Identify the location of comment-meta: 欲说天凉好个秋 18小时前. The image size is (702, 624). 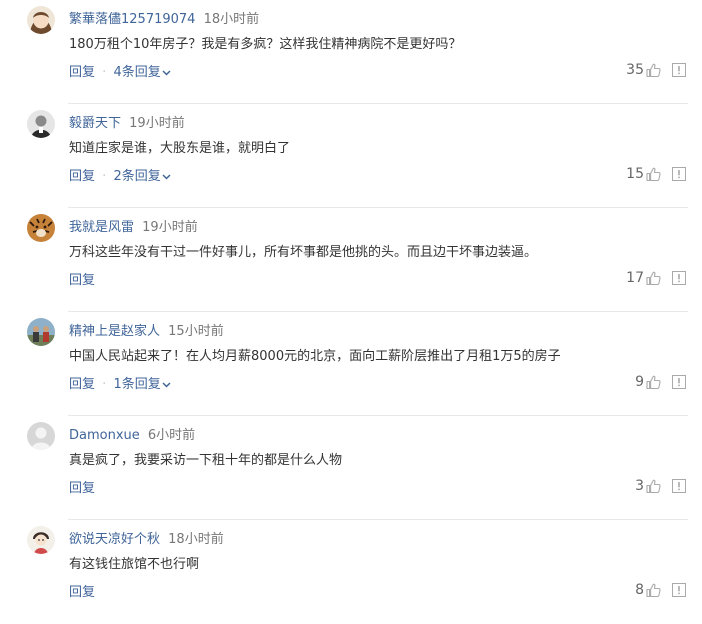
(146, 537).